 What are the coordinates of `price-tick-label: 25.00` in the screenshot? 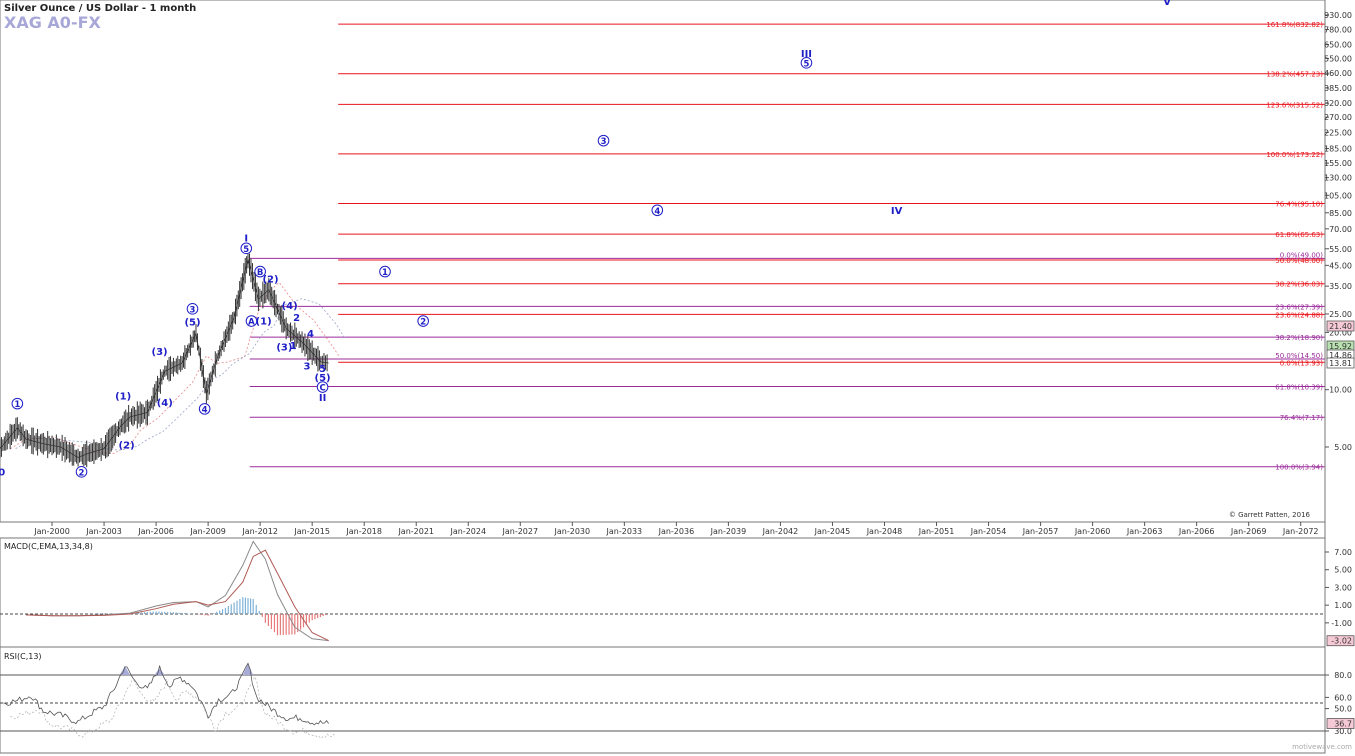 It's located at (1340, 314).